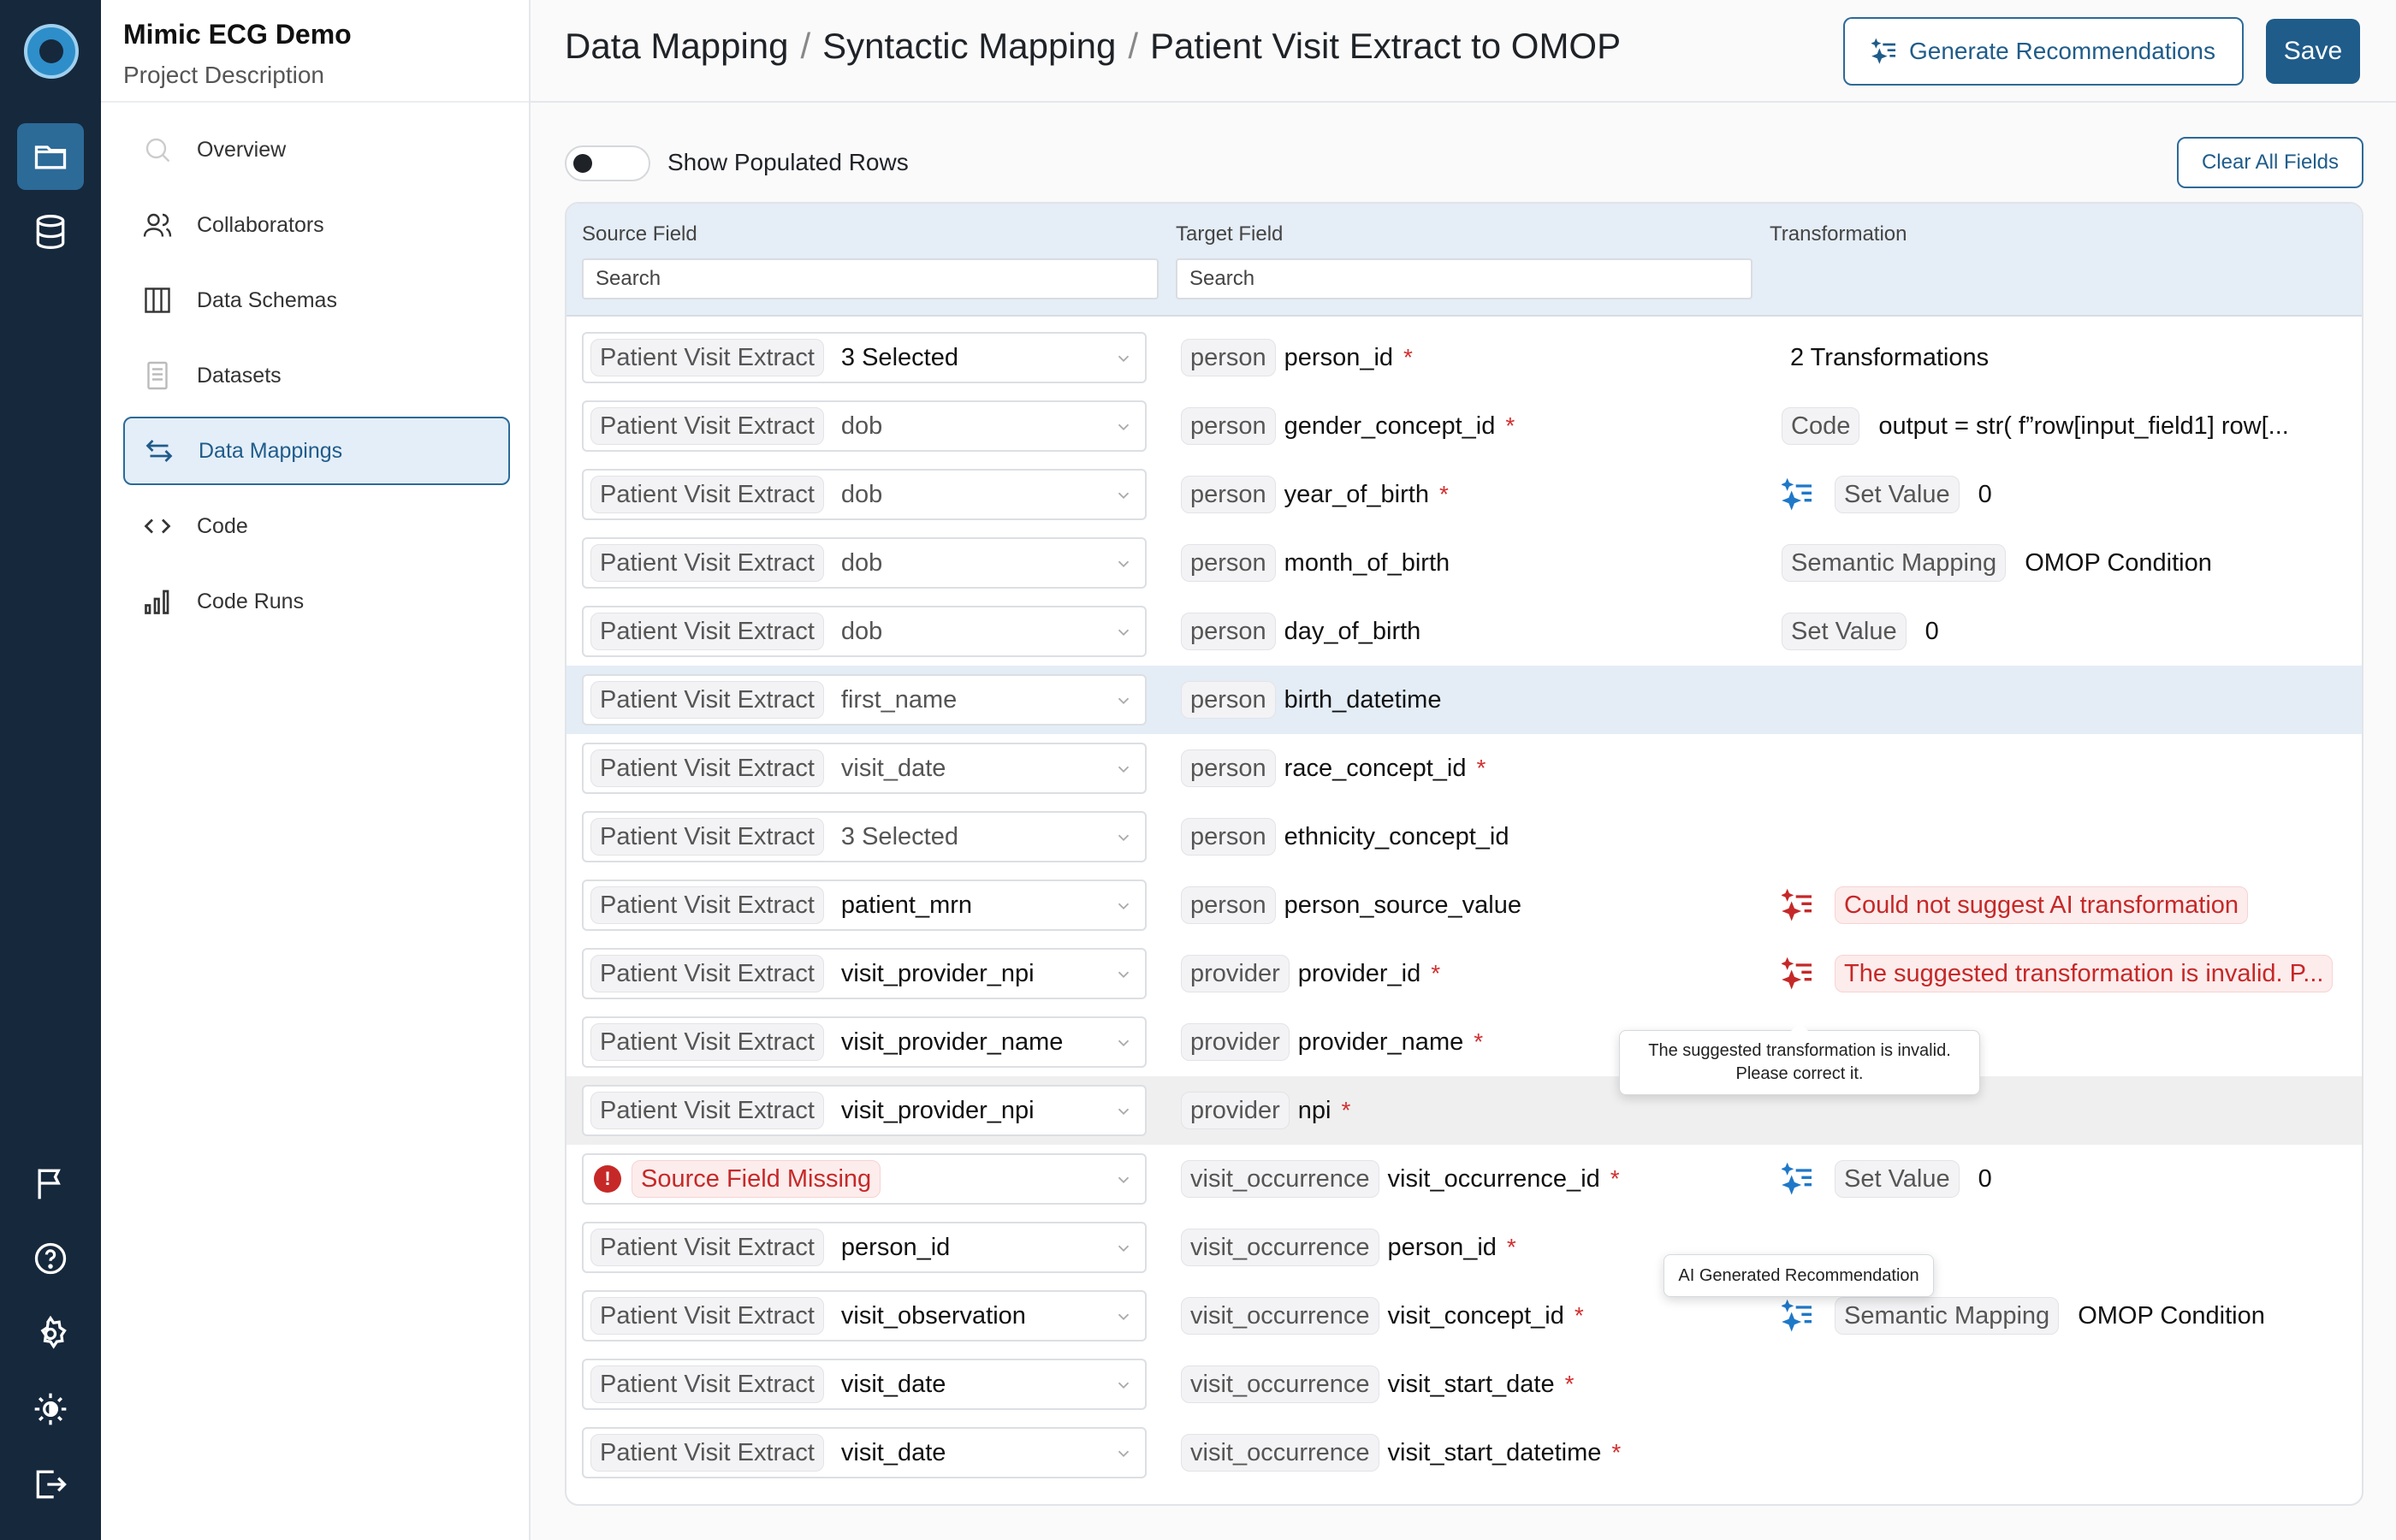  I want to click on settings-gear-icon, so click(51, 1333).